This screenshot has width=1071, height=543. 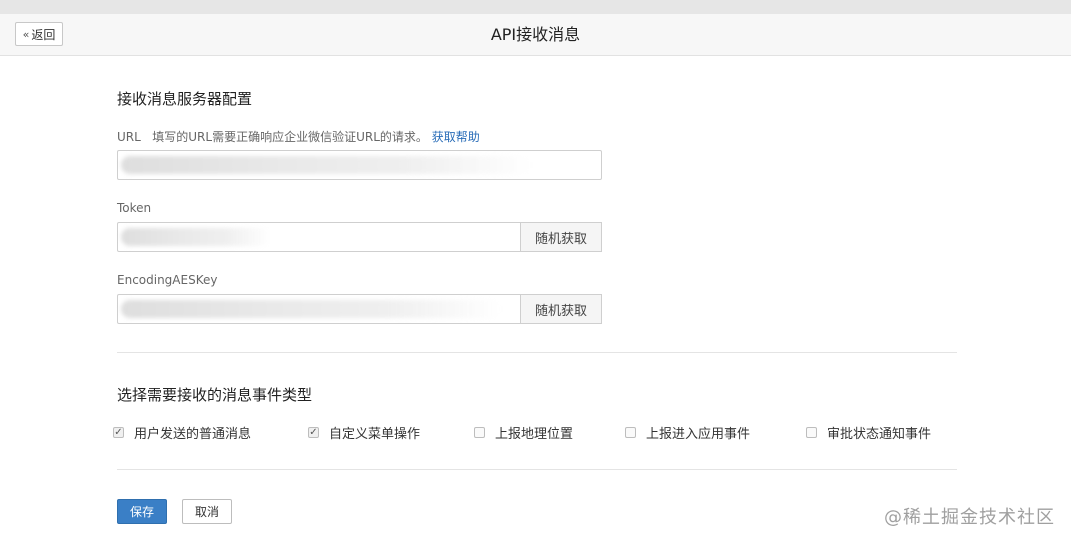 What do you see at coordinates (134, 208) in the screenshot?
I see `token-label: Token` at bounding box center [134, 208].